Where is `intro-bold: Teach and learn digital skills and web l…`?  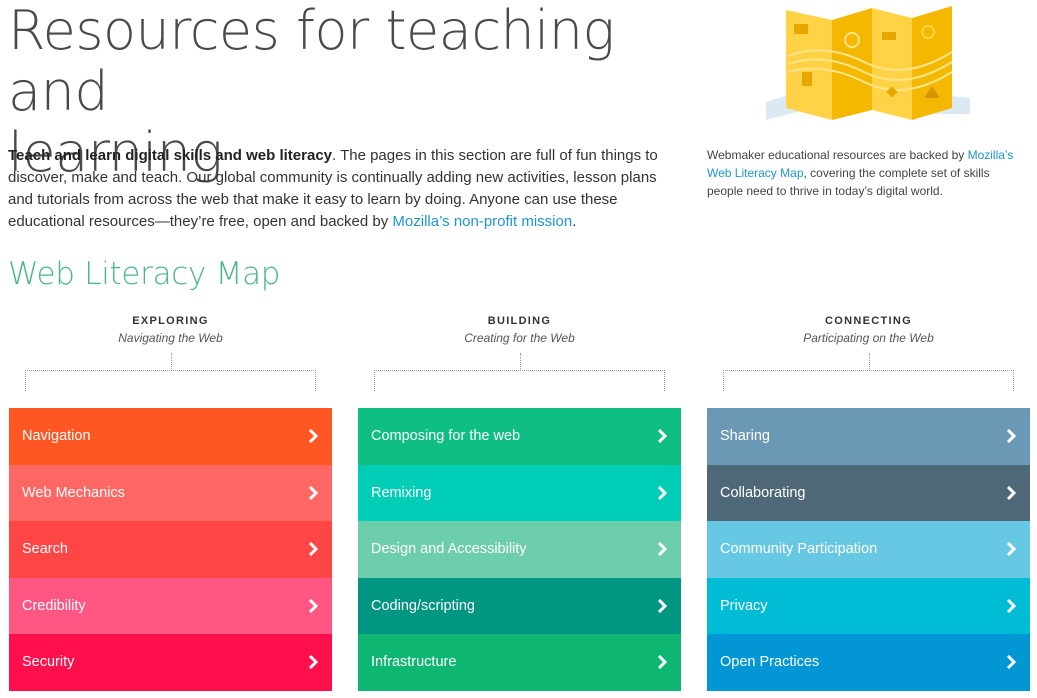
intro-bold: Teach and learn digital skills and web l… is located at coordinates (170, 155).